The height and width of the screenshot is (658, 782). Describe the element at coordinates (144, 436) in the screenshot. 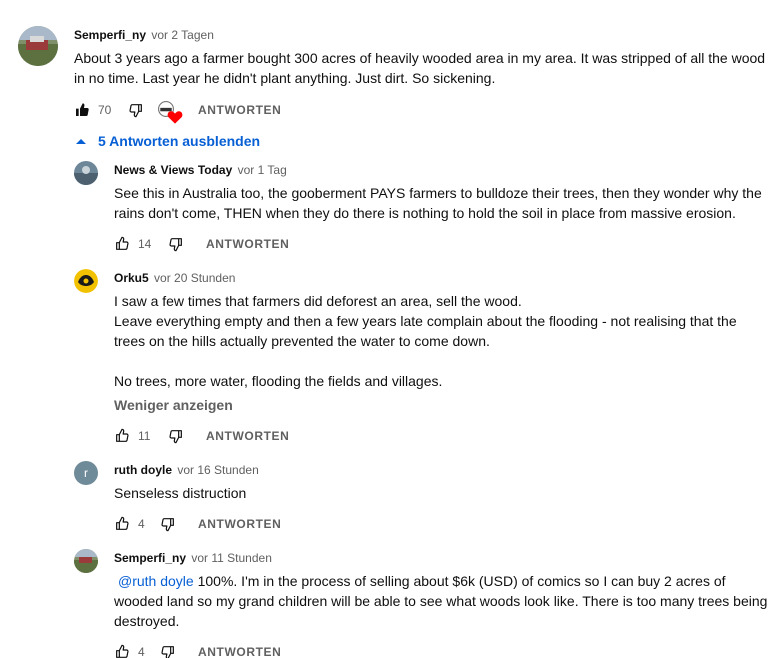

I see `like-count: 11` at that location.